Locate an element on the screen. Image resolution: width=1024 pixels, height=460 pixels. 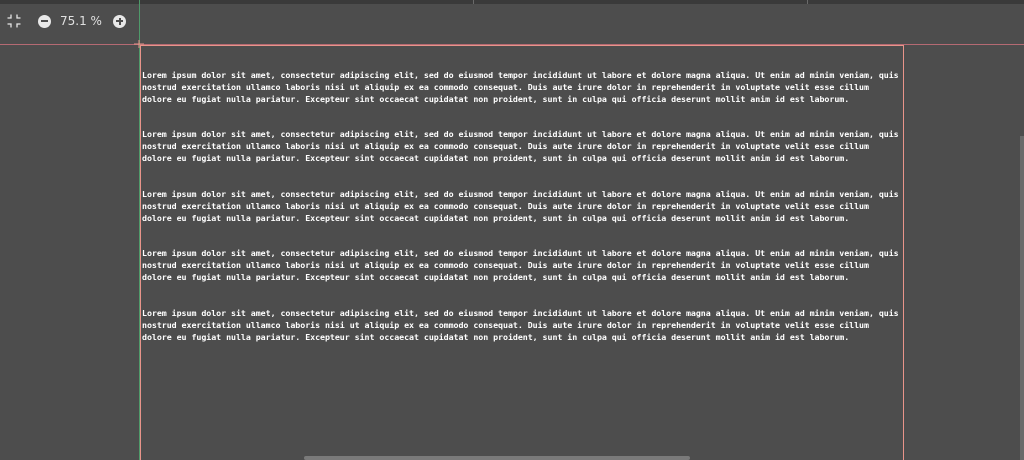
zoom-level-label: 75.1 % is located at coordinates (81, 21).